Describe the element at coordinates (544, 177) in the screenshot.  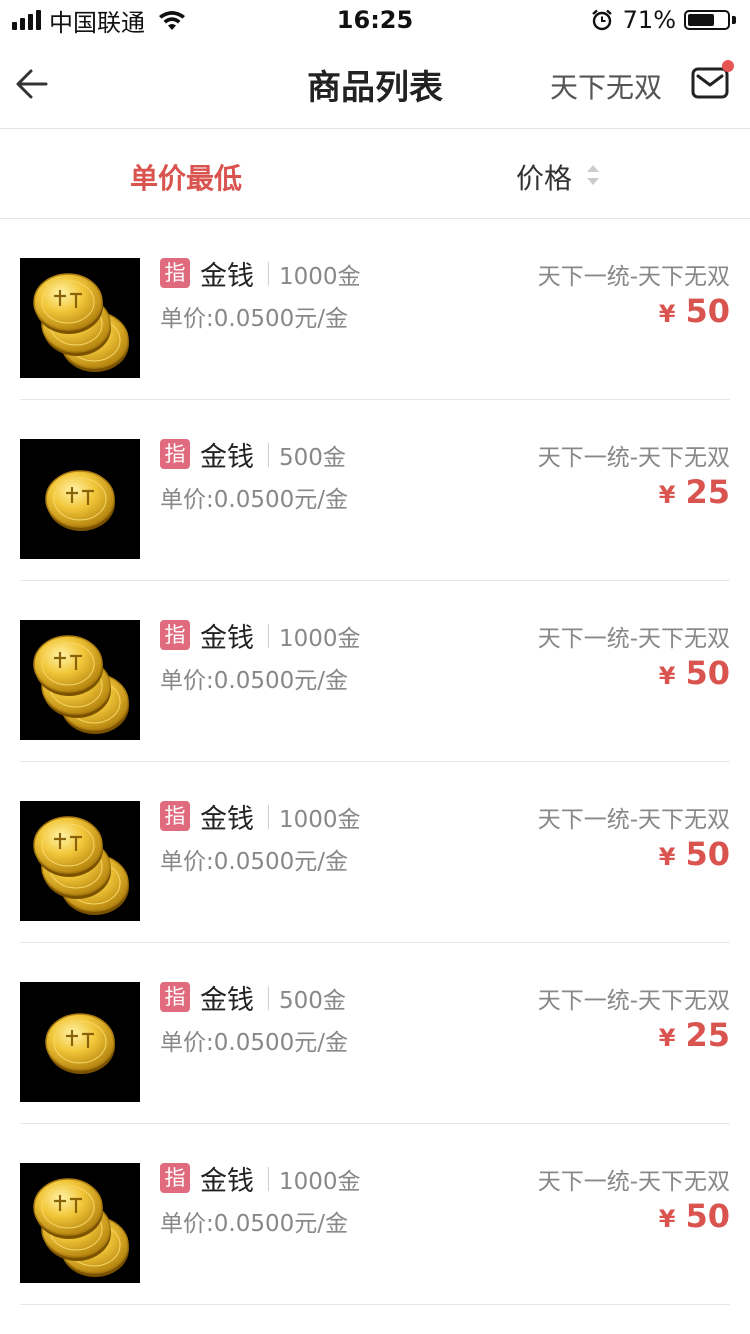
I see `sort-price: 价格` at that location.